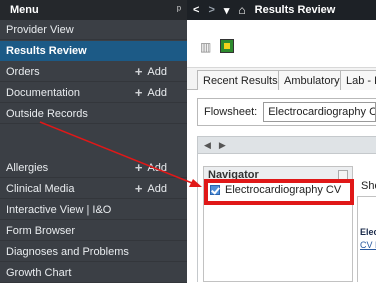 The image size is (376, 283). What do you see at coordinates (93, 189) in the screenshot?
I see `menu-item-clinical-media: Clinical Media + Add` at bounding box center [93, 189].